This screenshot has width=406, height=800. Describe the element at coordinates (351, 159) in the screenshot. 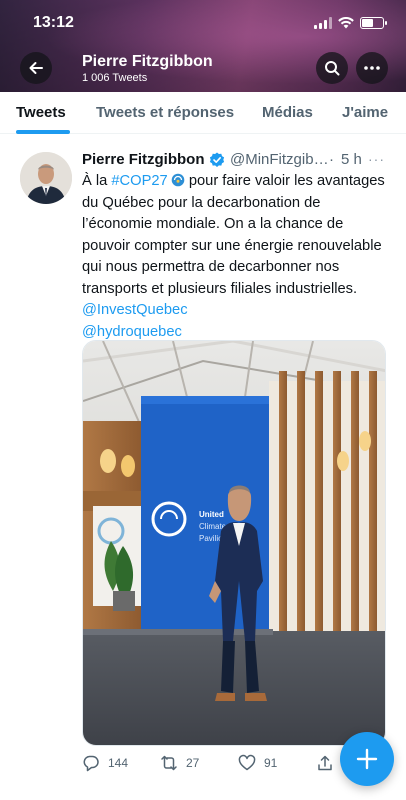

I see `tweet-timestamp: 5 h` at that location.